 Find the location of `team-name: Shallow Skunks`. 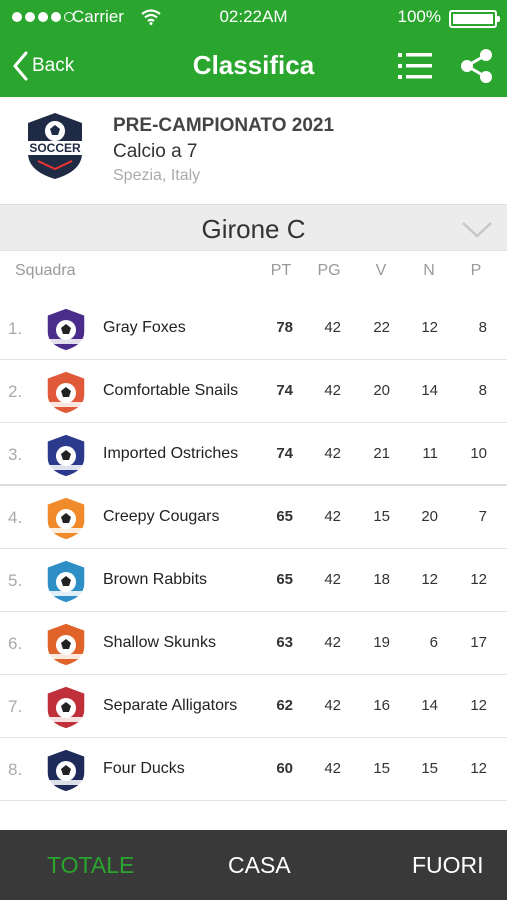

team-name: Shallow Skunks is located at coordinates (159, 642).